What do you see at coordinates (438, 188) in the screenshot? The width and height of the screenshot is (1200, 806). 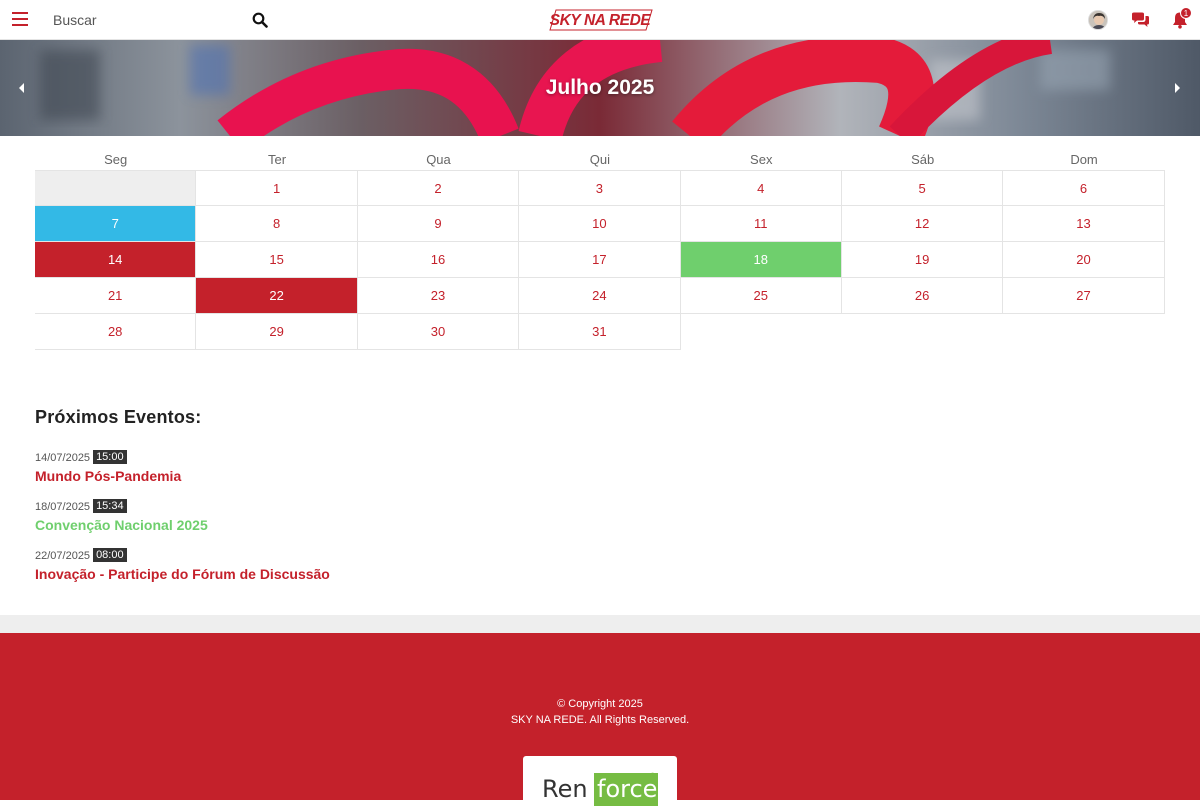 I see `calendar-day: 2` at bounding box center [438, 188].